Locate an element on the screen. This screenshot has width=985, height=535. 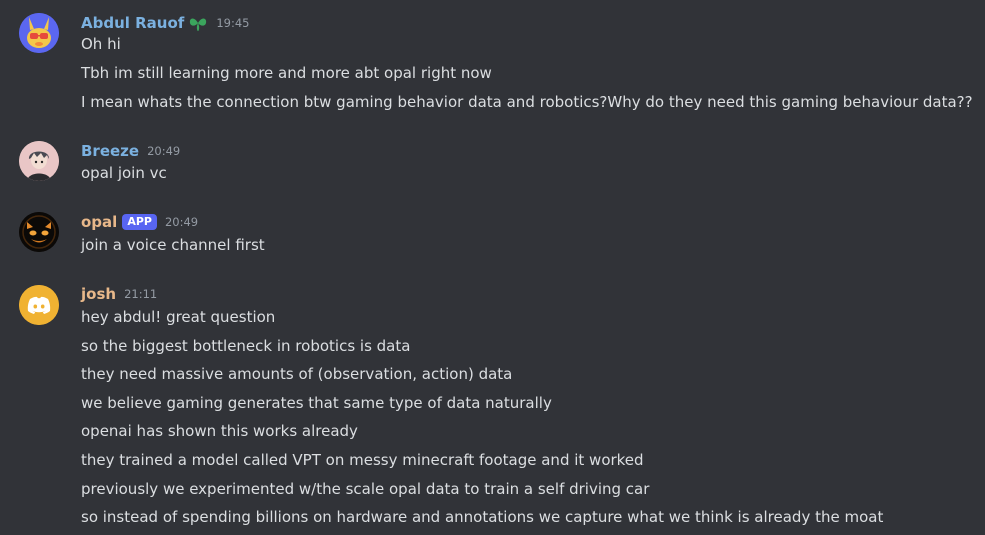
message-text: hey abdul! great question is located at coordinates (178, 317).